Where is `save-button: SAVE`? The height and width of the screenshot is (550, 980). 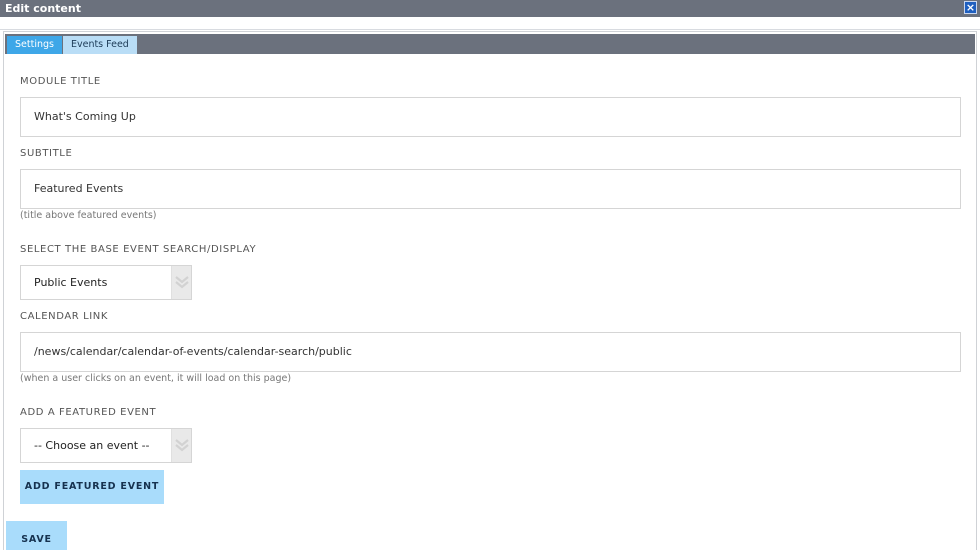 save-button: SAVE is located at coordinates (36, 535).